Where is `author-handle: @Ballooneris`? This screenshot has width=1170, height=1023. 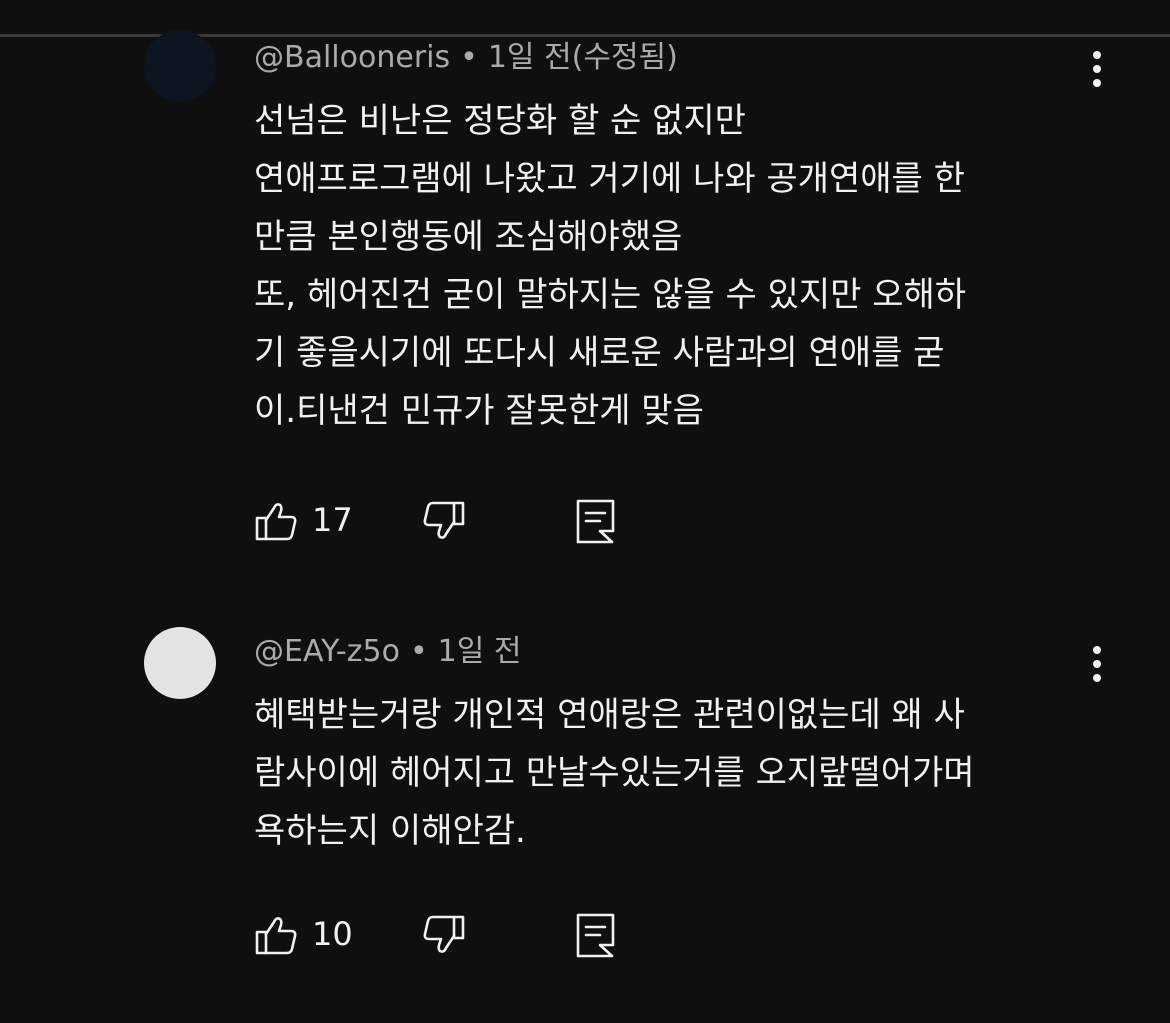
author-handle: @Ballooneris is located at coordinates (352, 57).